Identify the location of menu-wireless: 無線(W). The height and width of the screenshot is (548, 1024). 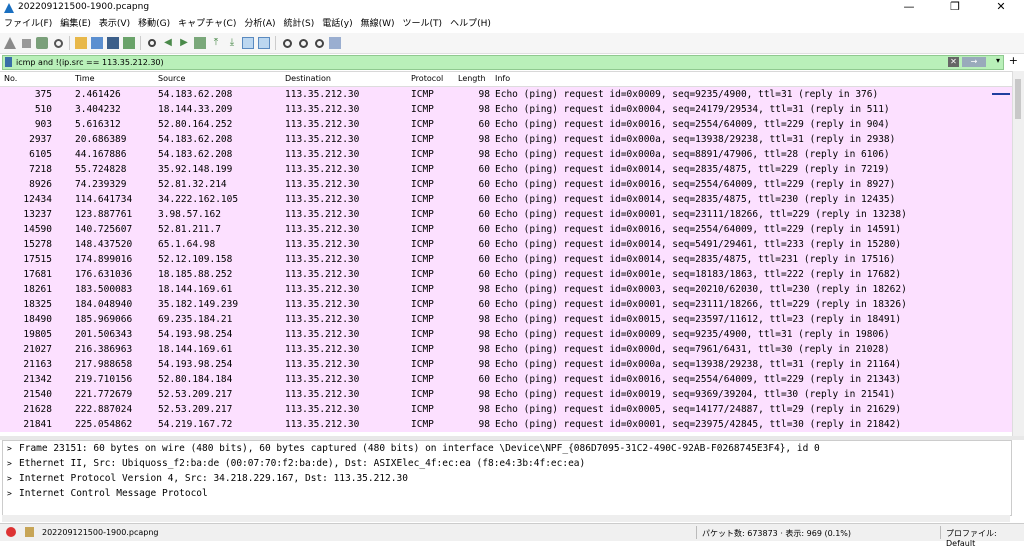
(378, 24).